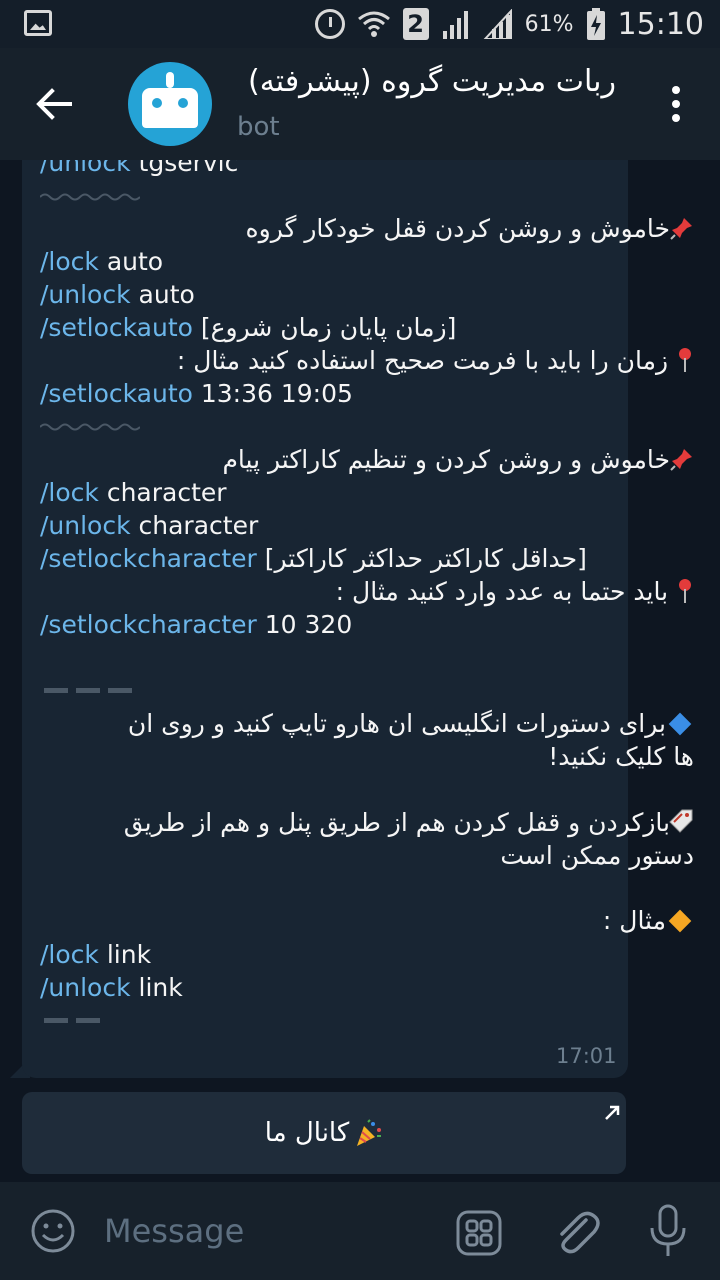 The width and height of the screenshot is (720, 1280). I want to click on emoji-icon, so click(53, 1231).